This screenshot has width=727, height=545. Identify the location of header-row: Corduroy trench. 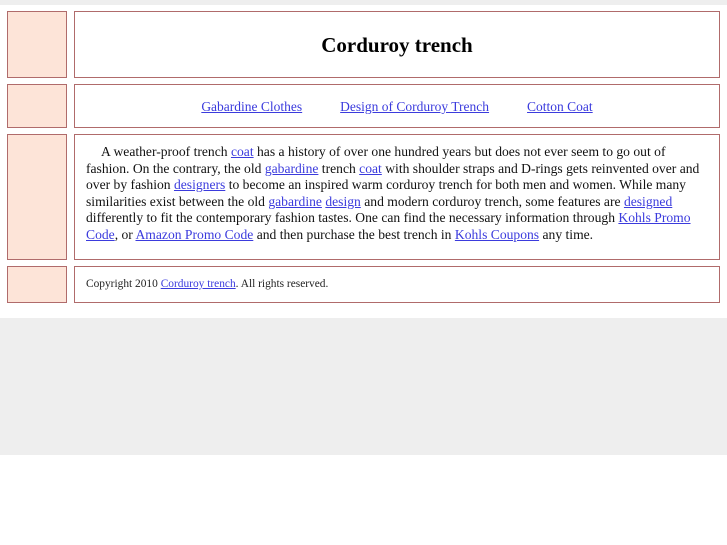
(363, 44).